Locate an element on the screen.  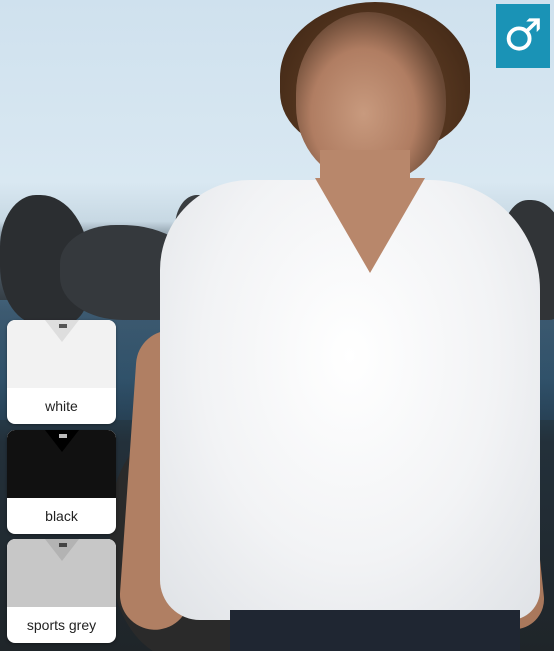
swatch-sports-grey: sports grey is located at coordinates (61, 591).